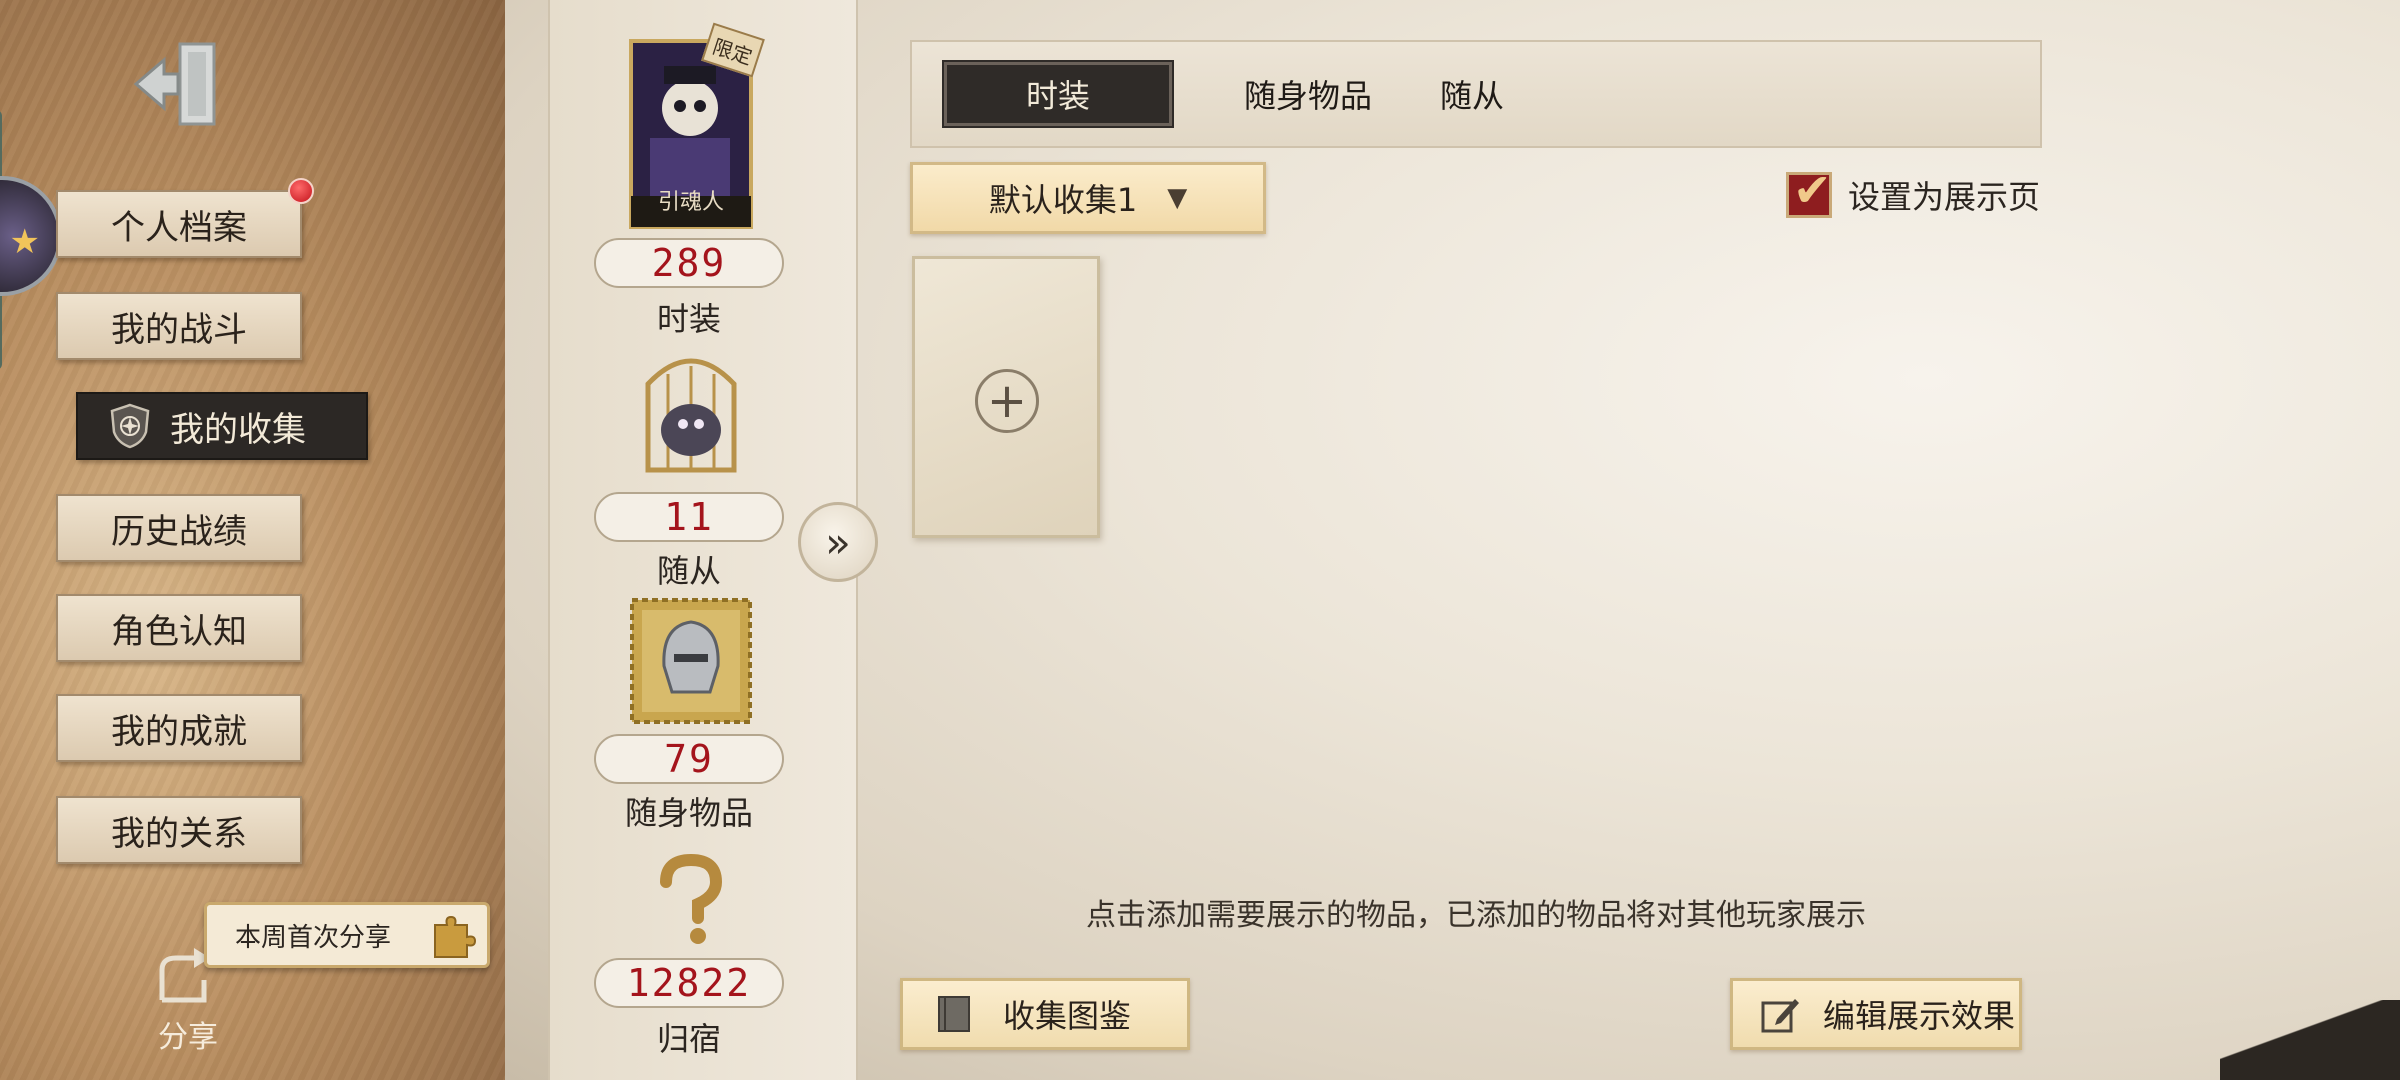  I want to click on menu-my-collection: 我的收集, so click(222, 426).